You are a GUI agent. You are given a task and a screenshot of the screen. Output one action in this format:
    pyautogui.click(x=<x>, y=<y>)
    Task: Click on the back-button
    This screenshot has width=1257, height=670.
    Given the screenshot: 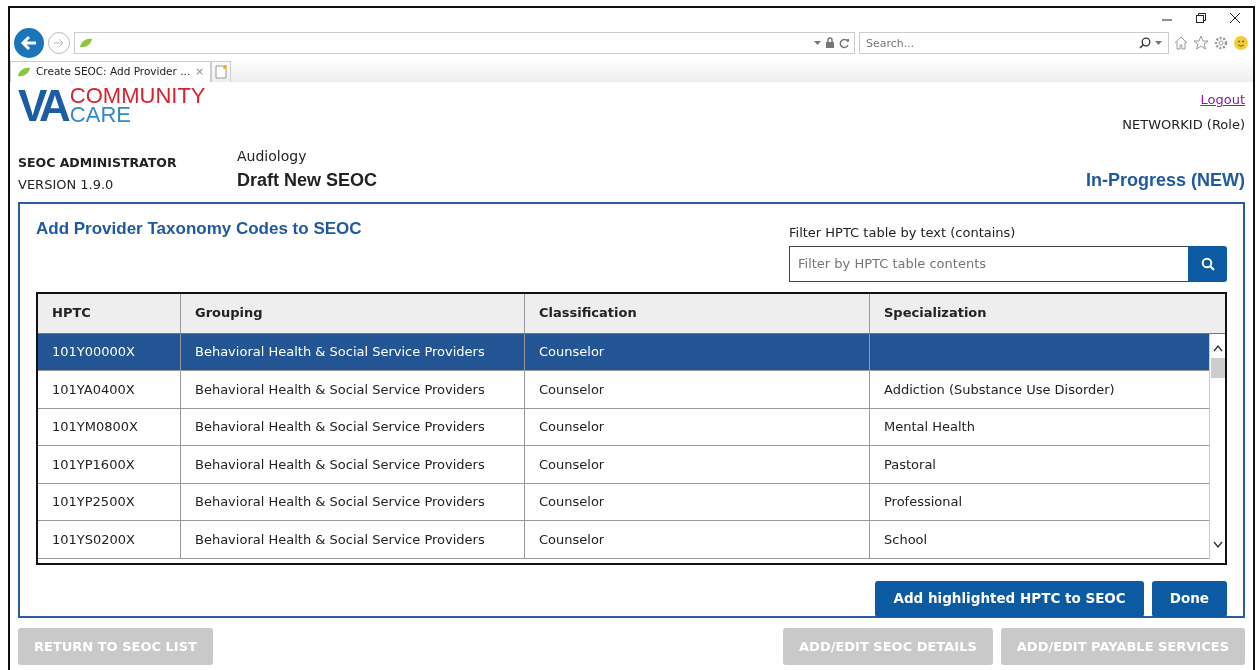 What is the action you would take?
    pyautogui.click(x=29, y=43)
    